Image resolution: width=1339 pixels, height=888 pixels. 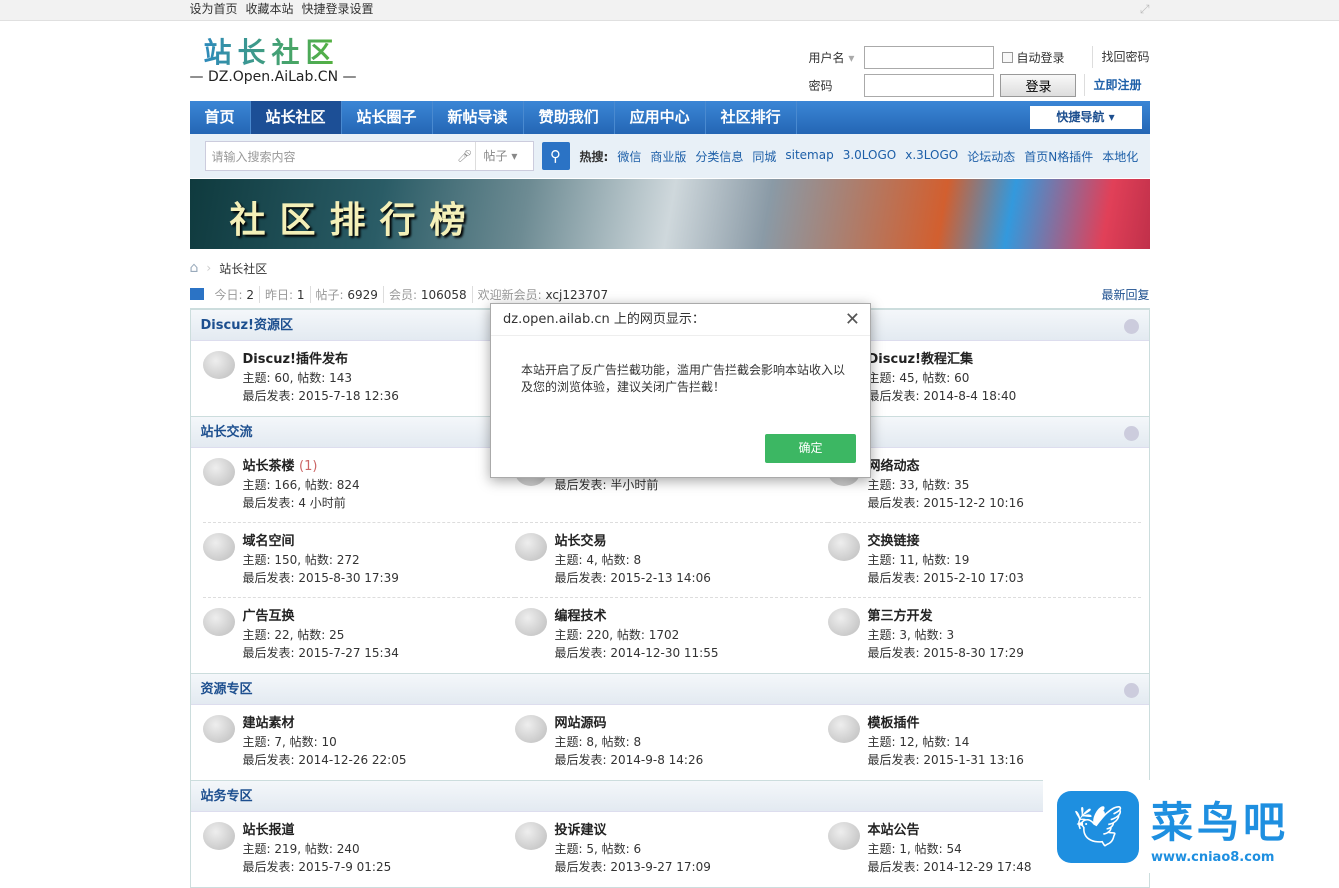 What do you see at coordinates (719, 156) in the screenshot?
I see `hot-link: 分类信息` at bounding box center [719, 156].